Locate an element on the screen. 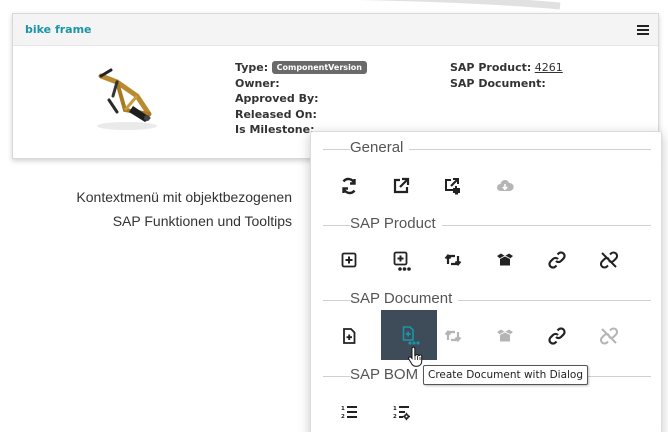 Image resolution: width=668 pixels, height=432 pixels. type-badge: ComponentVersion is located at coordinates (319, 67).